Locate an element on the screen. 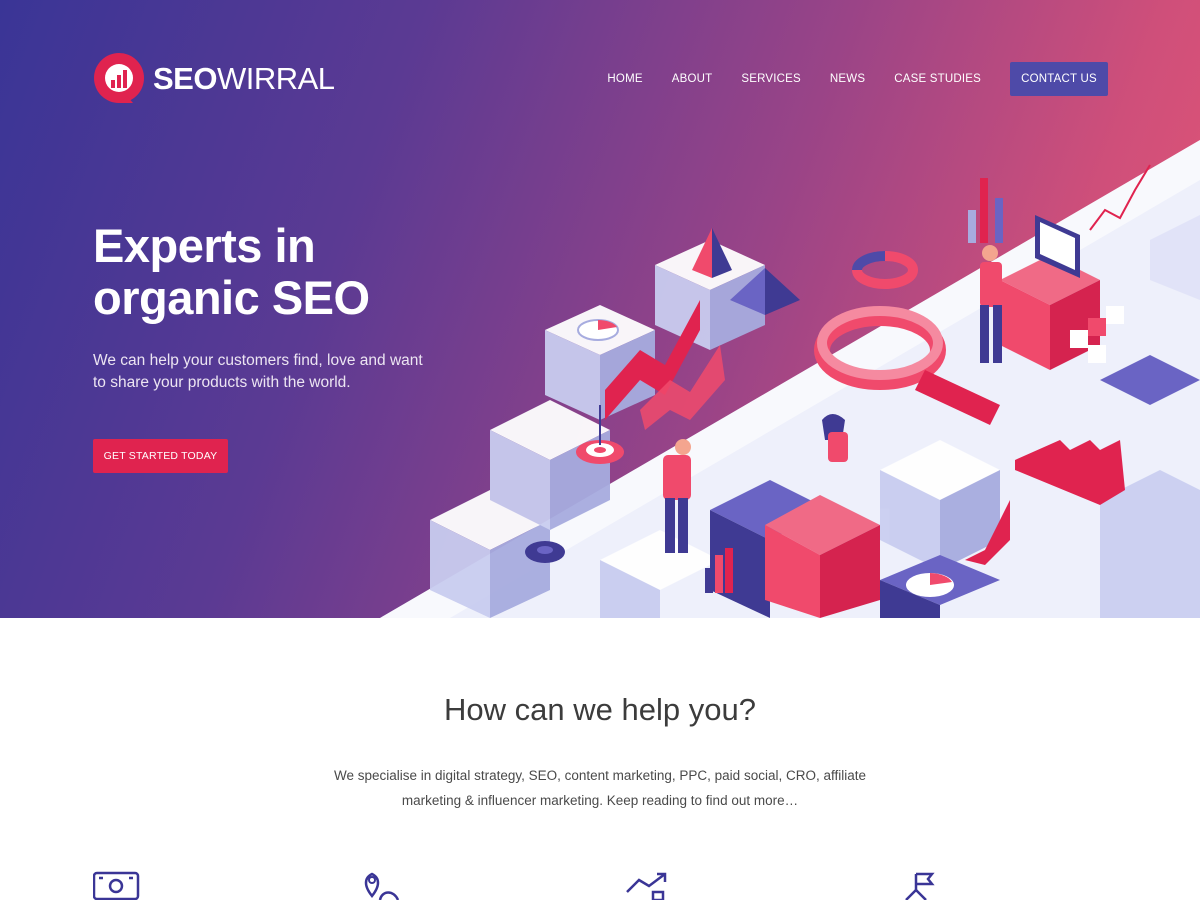  get-started-button: GET STARTED TODAY is located at coordinates (160, 456).